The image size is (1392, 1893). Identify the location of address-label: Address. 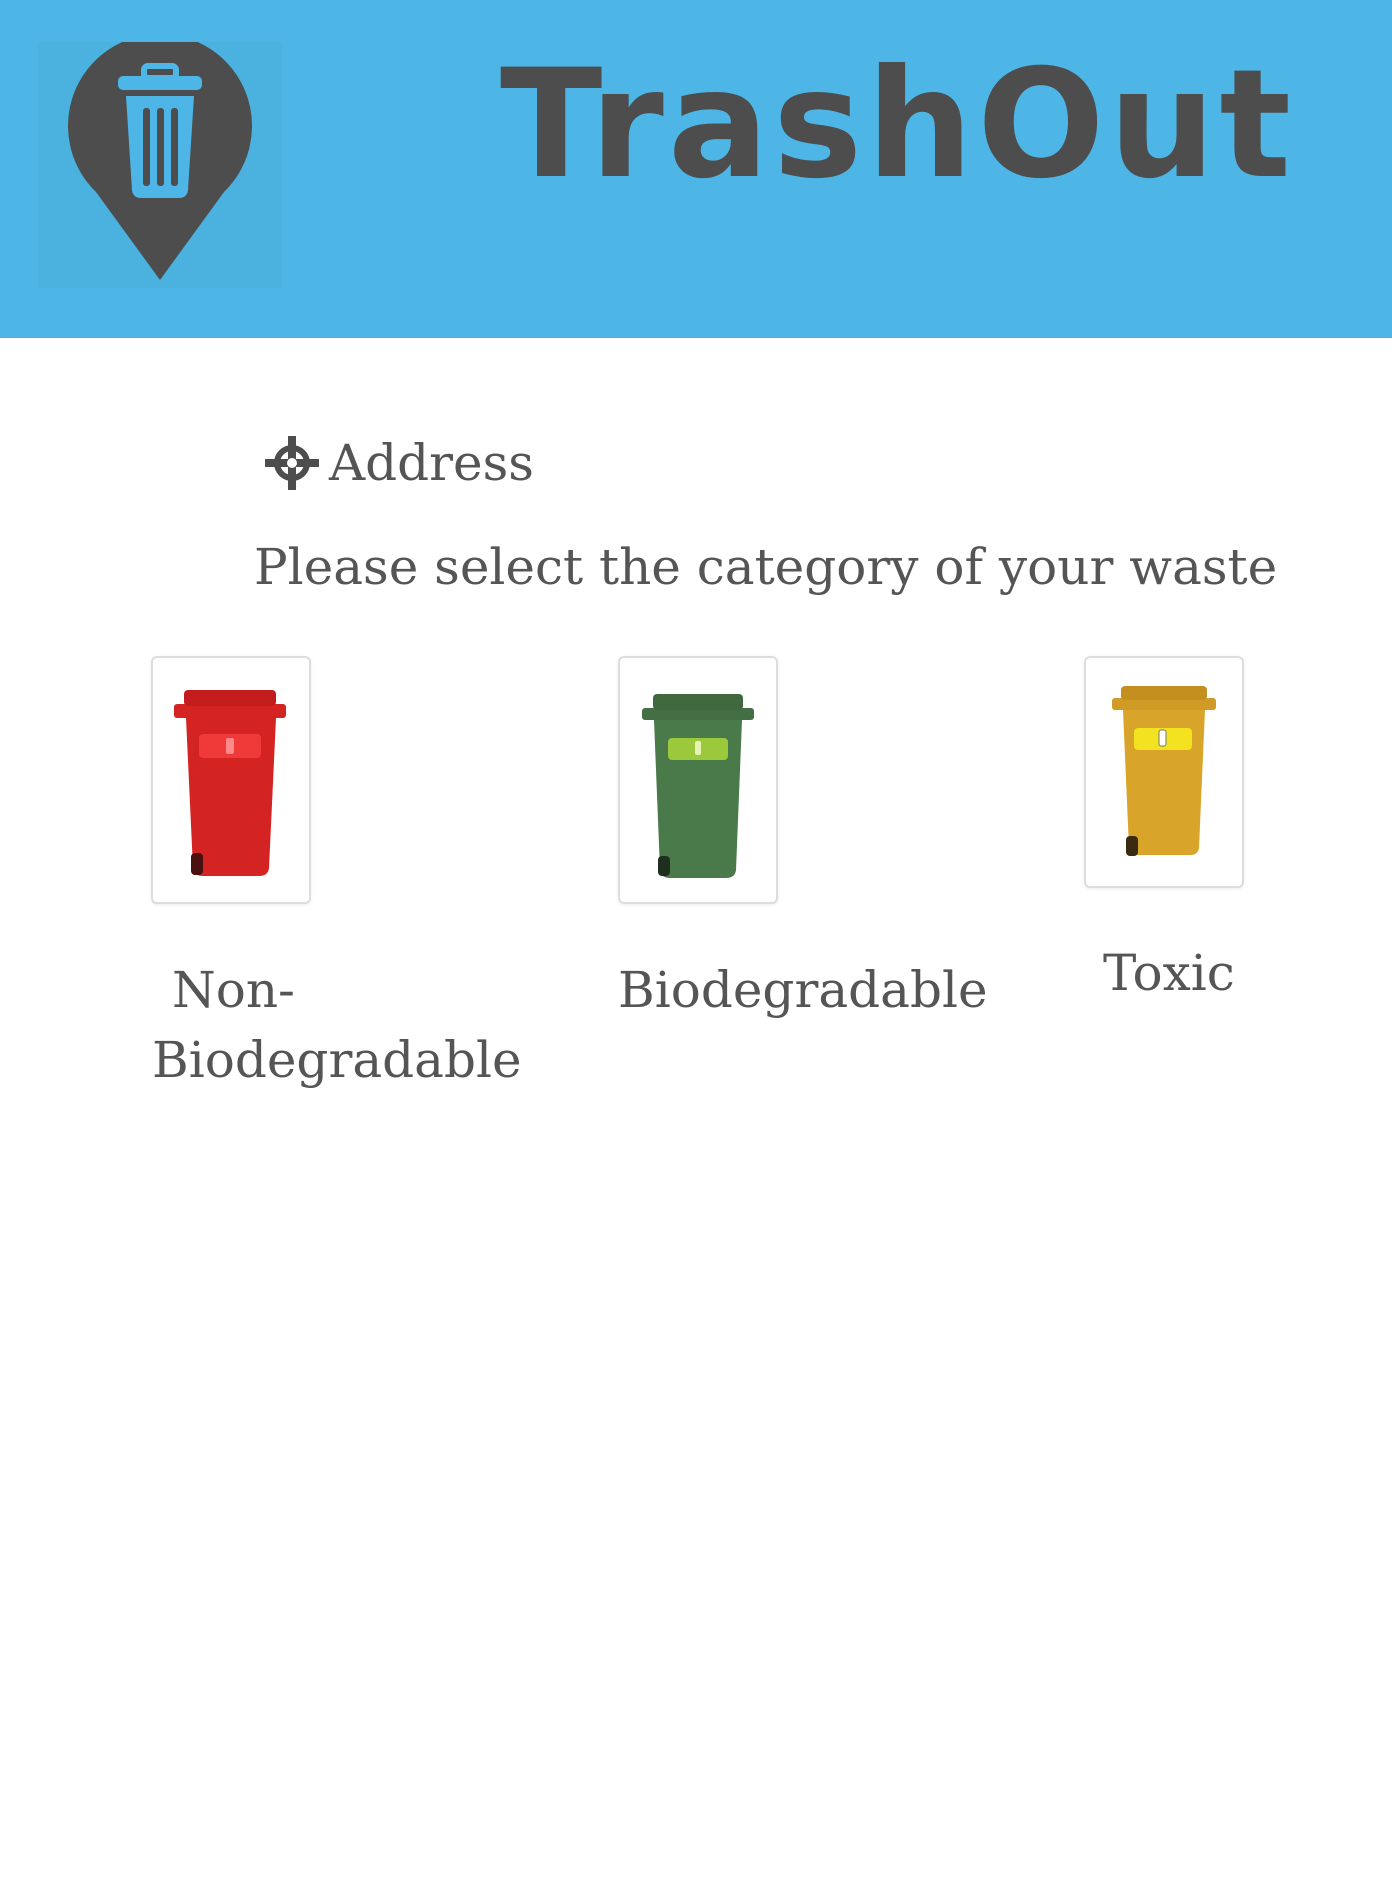
(431, 463).